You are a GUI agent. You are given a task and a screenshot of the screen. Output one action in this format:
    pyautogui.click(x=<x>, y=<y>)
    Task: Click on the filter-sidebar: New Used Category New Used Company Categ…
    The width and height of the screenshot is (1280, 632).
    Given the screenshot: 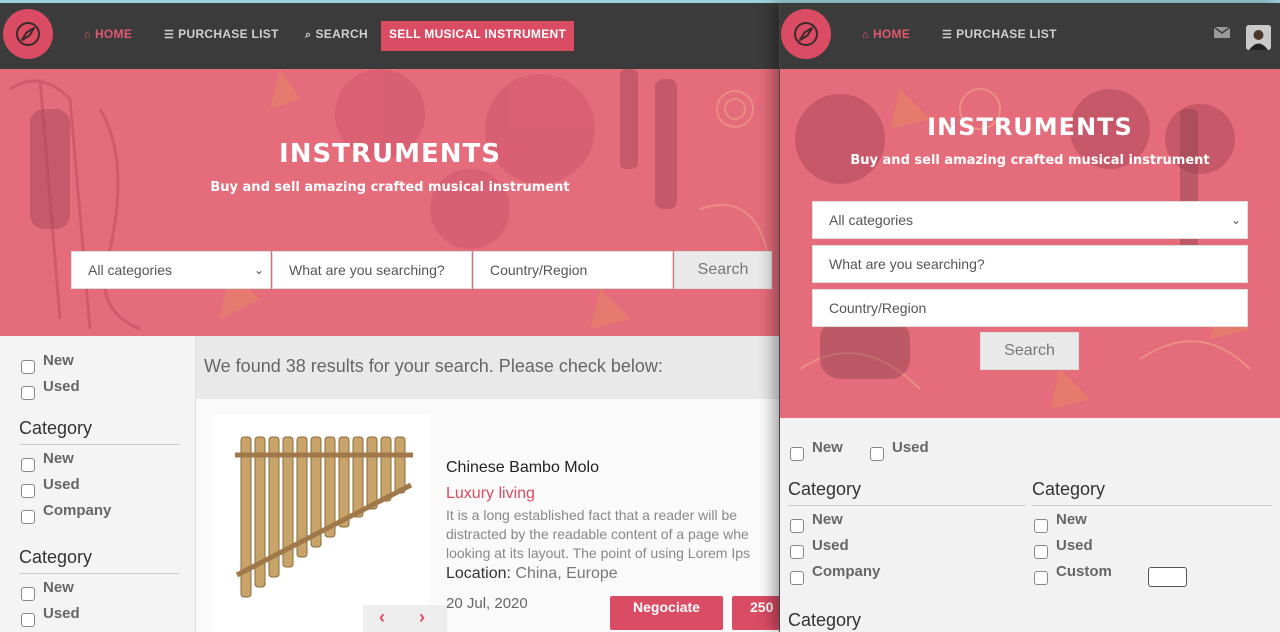 What is the action you would take?
    pyautogui.click(x=98, y=484)
    